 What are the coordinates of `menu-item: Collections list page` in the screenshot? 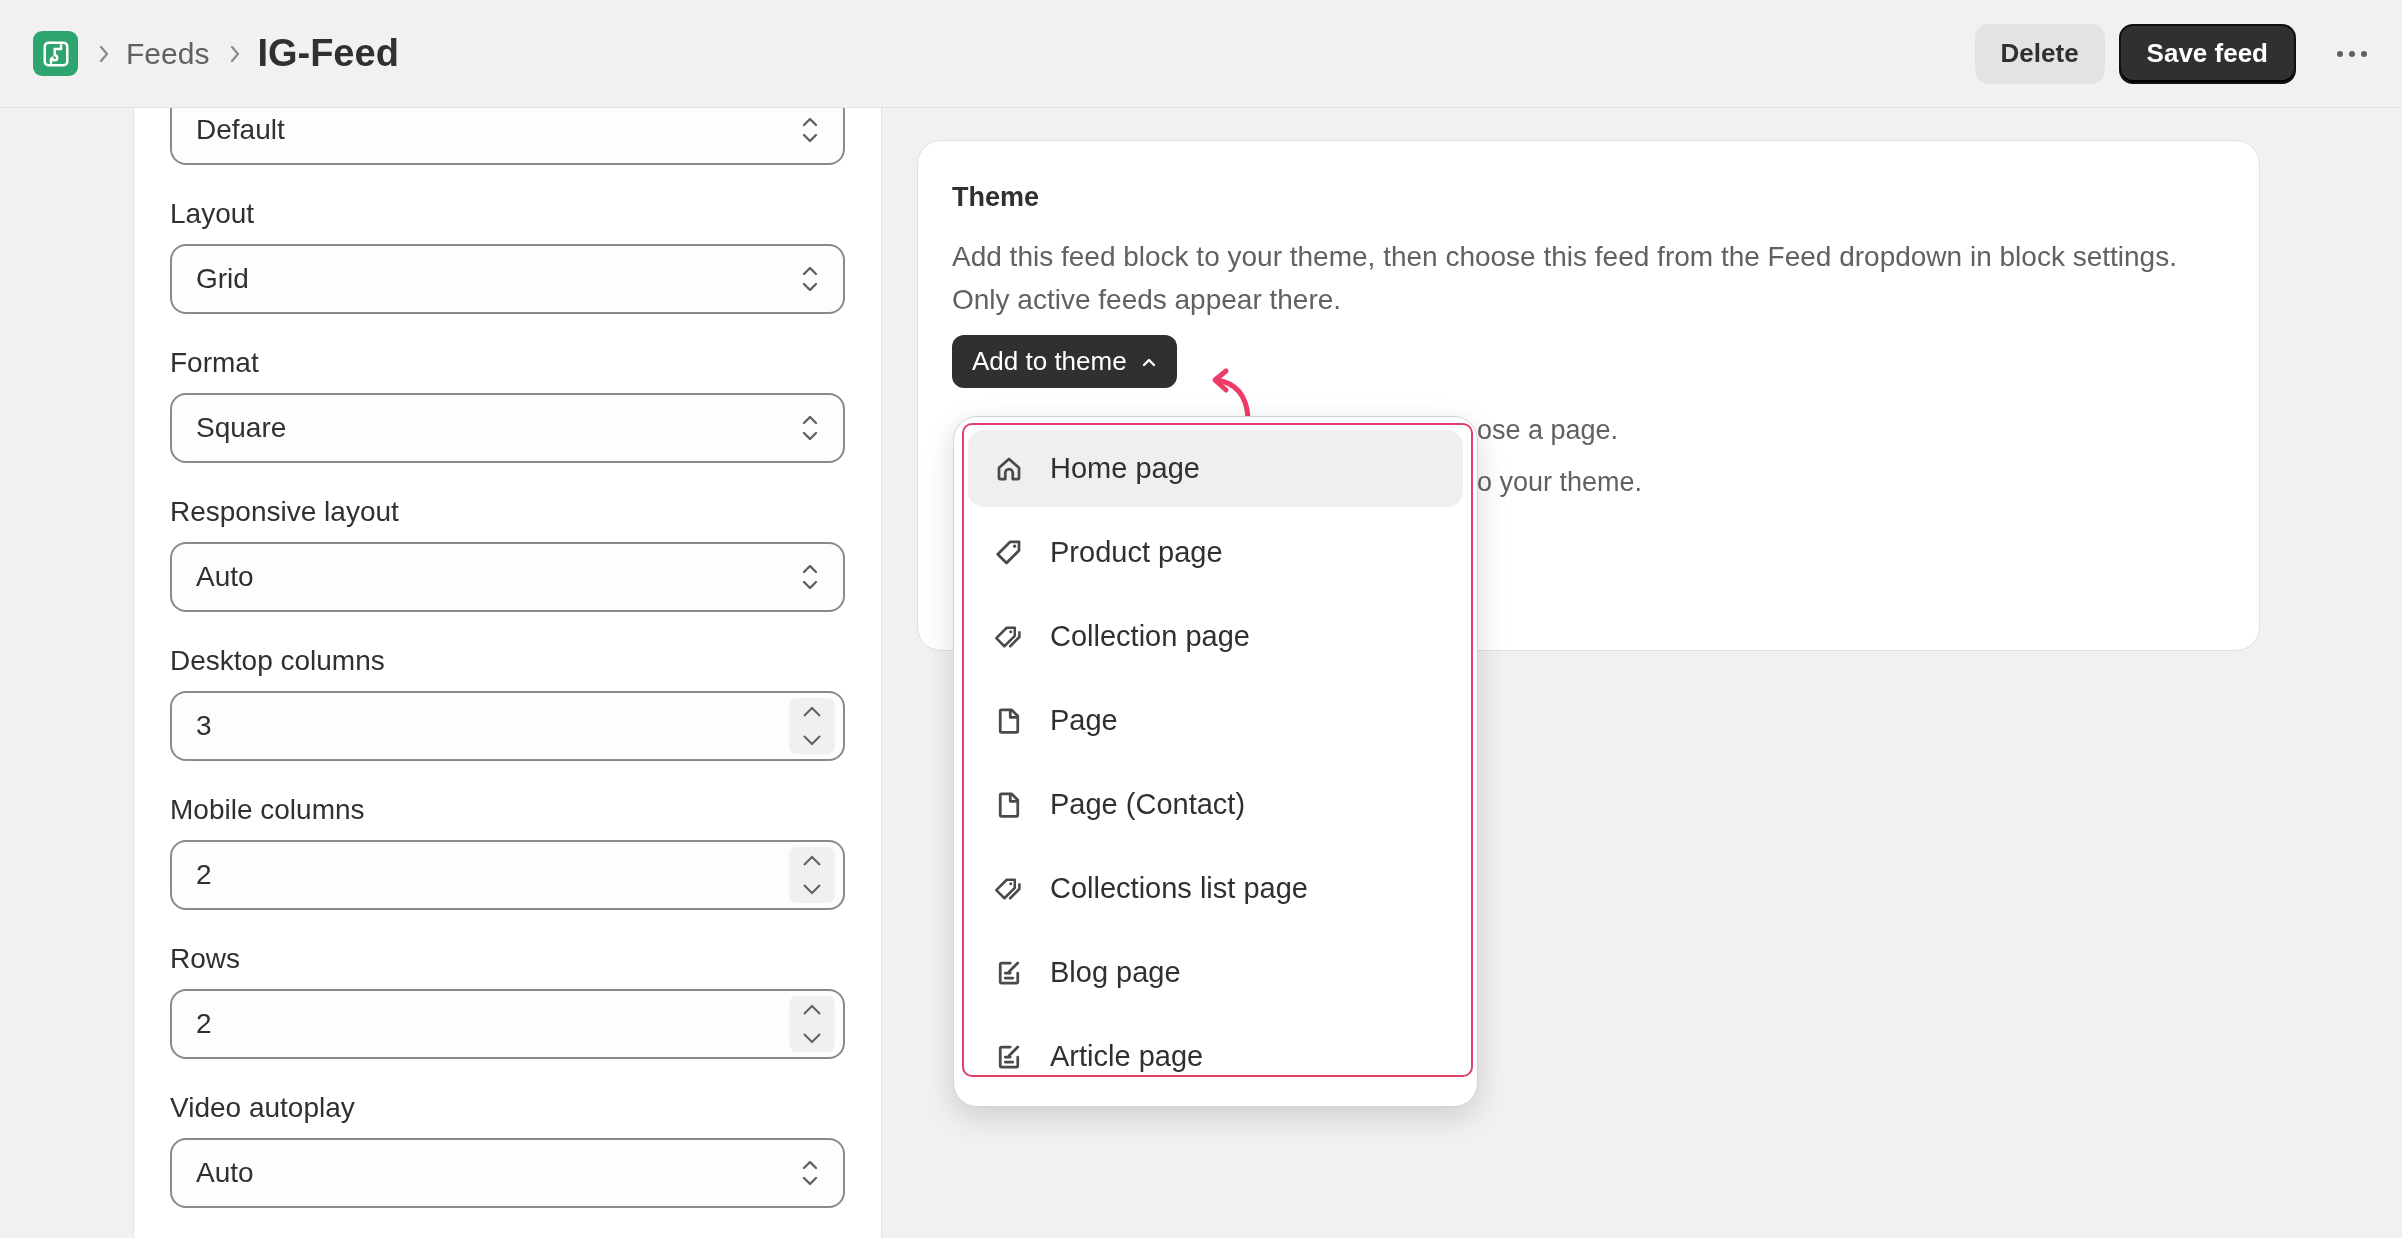 It's located at (1215, 888).